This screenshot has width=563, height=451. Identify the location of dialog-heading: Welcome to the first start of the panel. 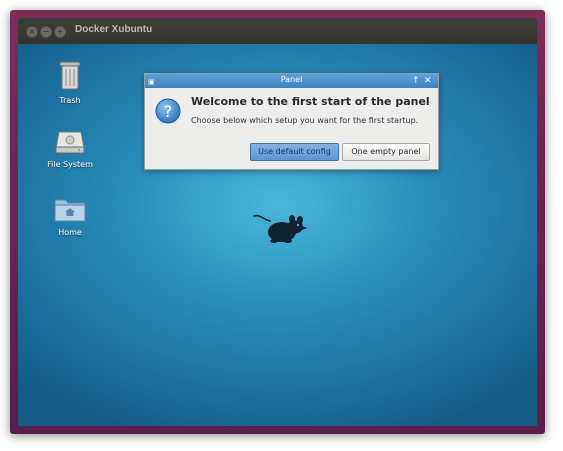
(310, 101).